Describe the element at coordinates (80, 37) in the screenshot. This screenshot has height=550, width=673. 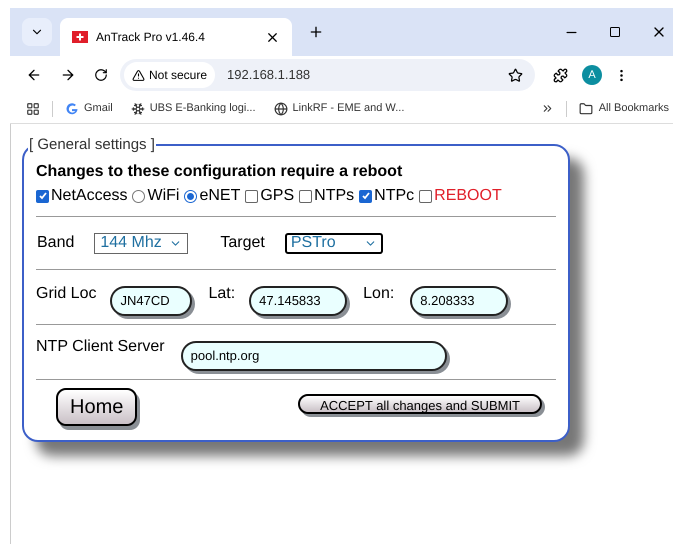
I see `flag-icon` at that location.